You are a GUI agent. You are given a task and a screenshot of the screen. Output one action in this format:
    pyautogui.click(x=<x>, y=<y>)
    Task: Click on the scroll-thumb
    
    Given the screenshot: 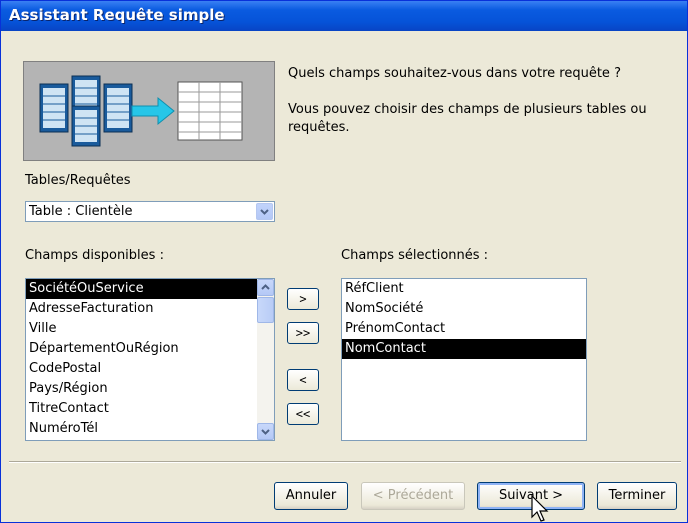 What is the action you would take?
    pyautogui.click(x=265, y=310)
    